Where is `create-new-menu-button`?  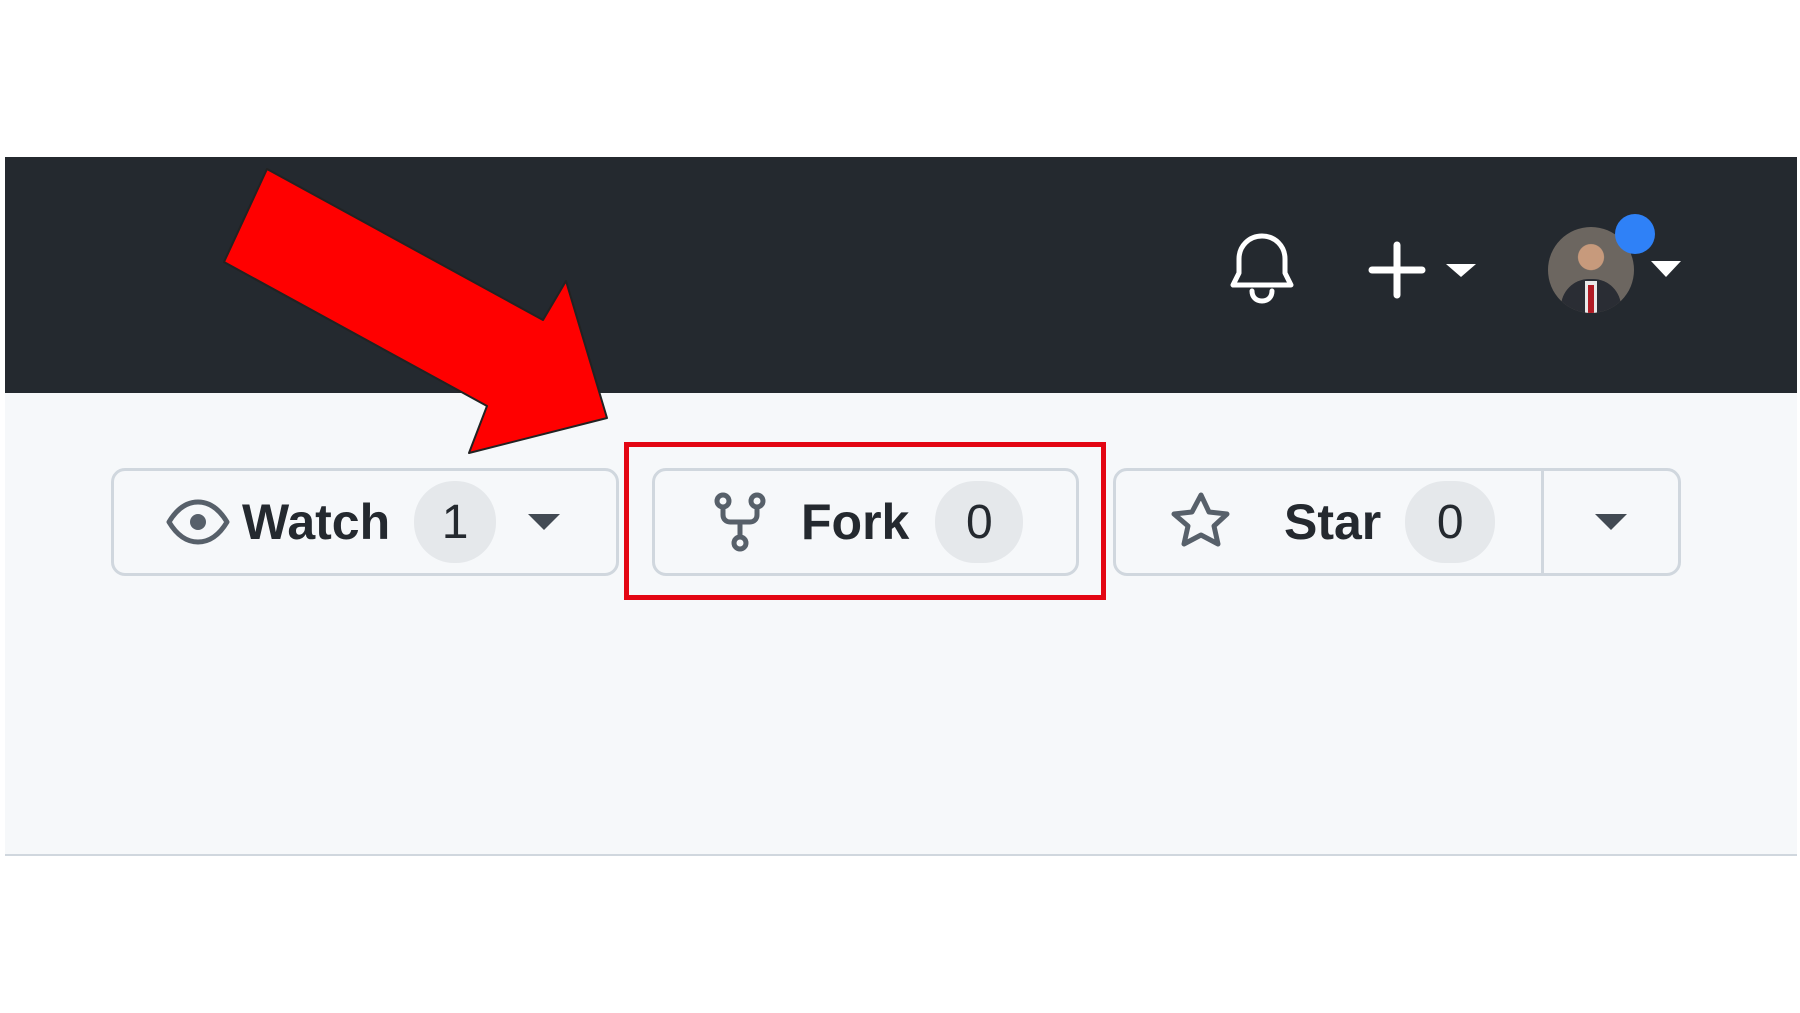
create-new-menu-button is located at coordinates (1423, 270).